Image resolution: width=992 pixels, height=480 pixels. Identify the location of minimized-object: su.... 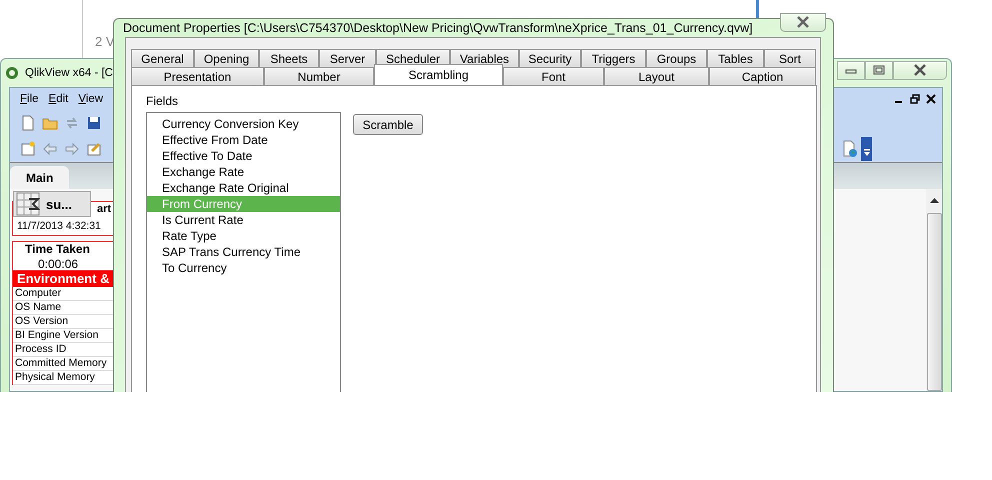
(52, 204).